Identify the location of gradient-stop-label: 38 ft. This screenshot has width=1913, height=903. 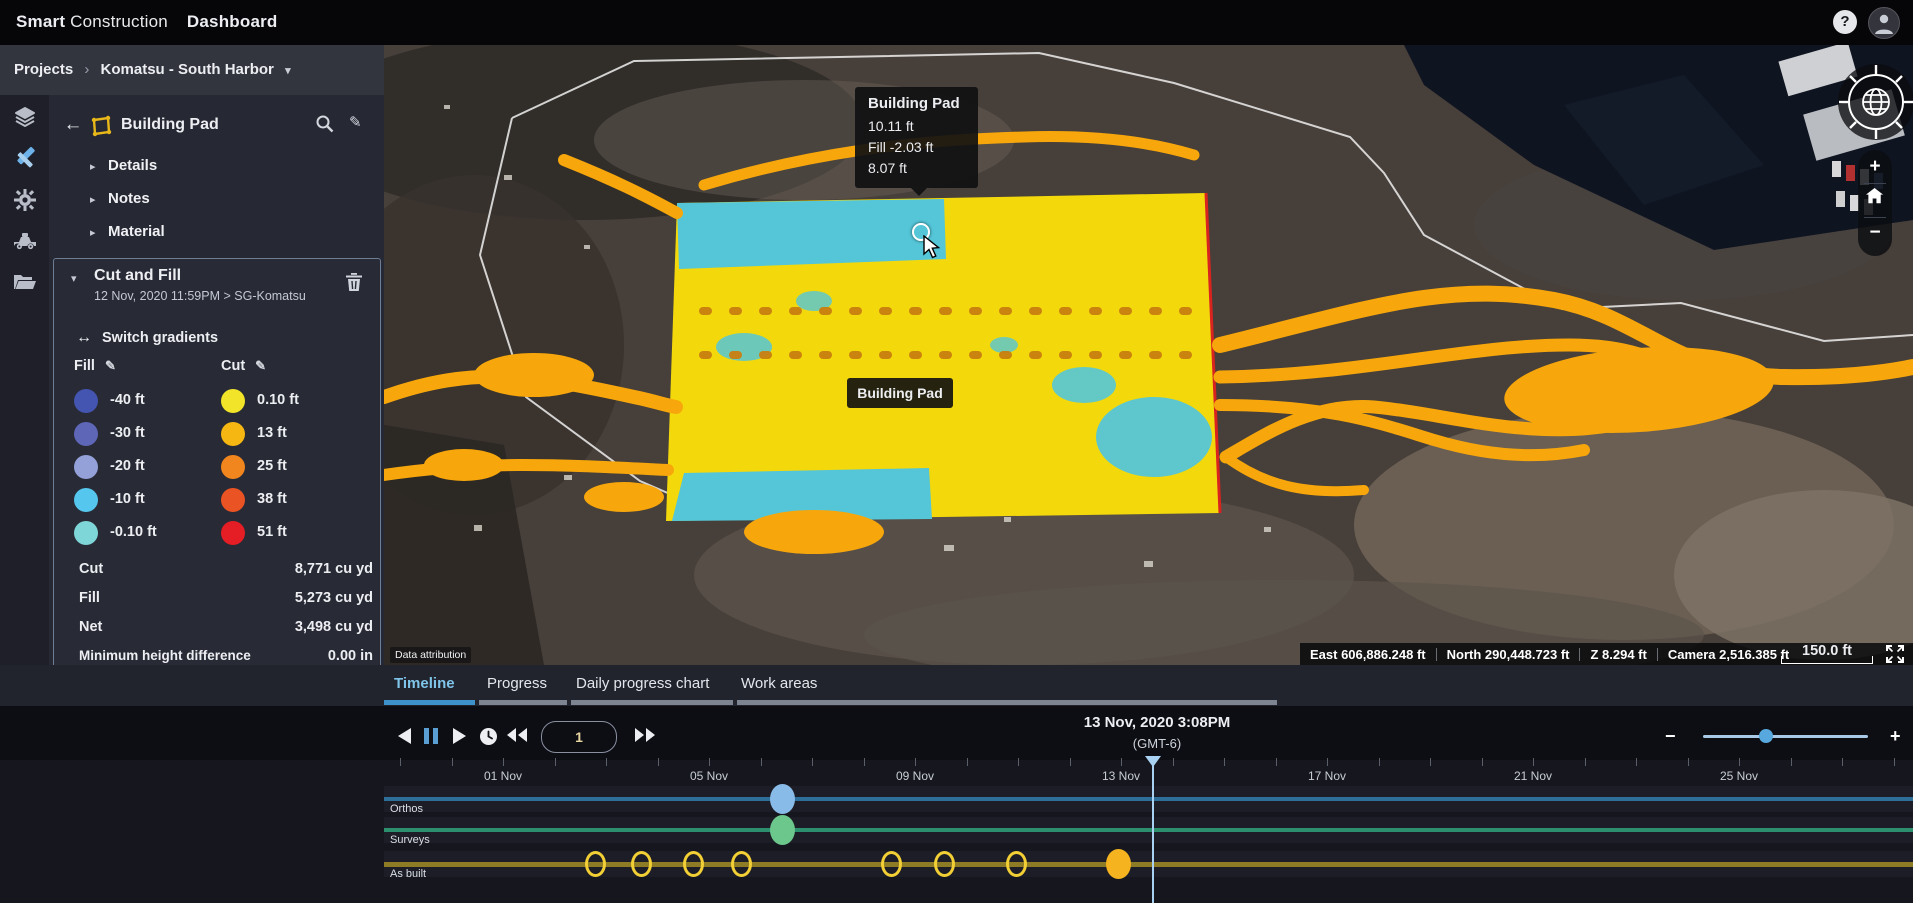
(272, 499).